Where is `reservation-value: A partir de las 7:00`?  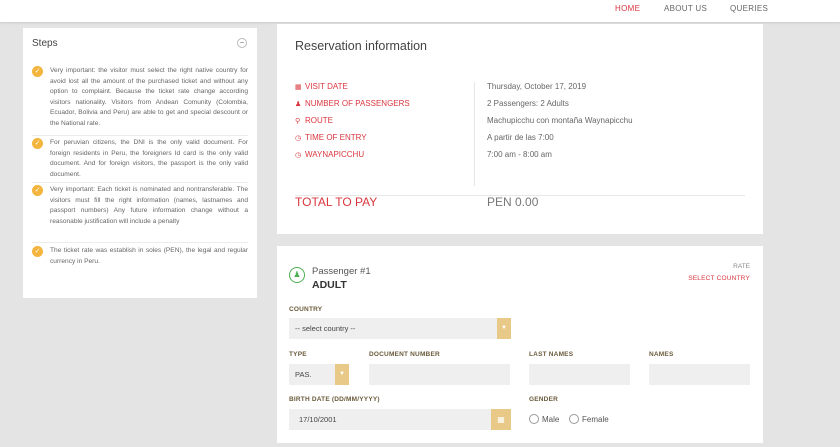 reservation-value: A partir de las 7:00 is located at coordinates (520, 137).